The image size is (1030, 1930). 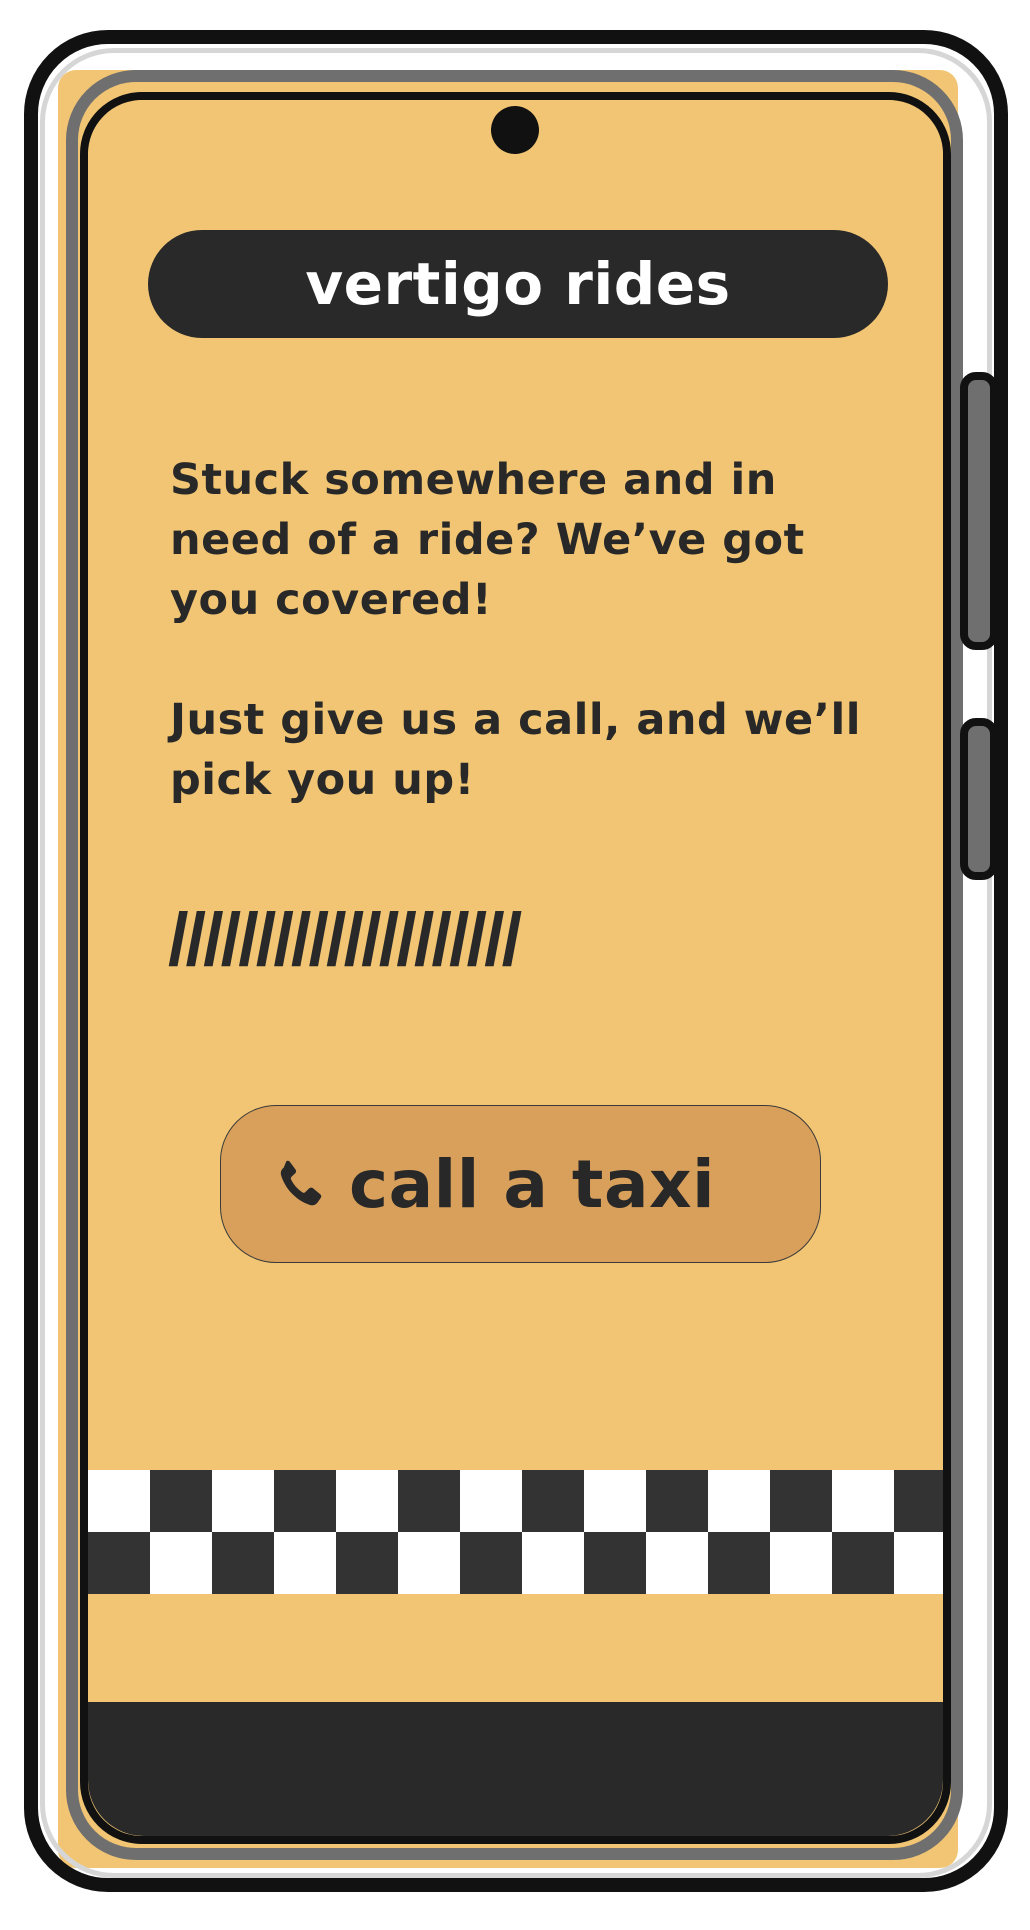 What do you see at coordinates (532, 1184) in the screenshot?
I see `call-taxi-label: call a taxi` at bounding box center [532, 1184].